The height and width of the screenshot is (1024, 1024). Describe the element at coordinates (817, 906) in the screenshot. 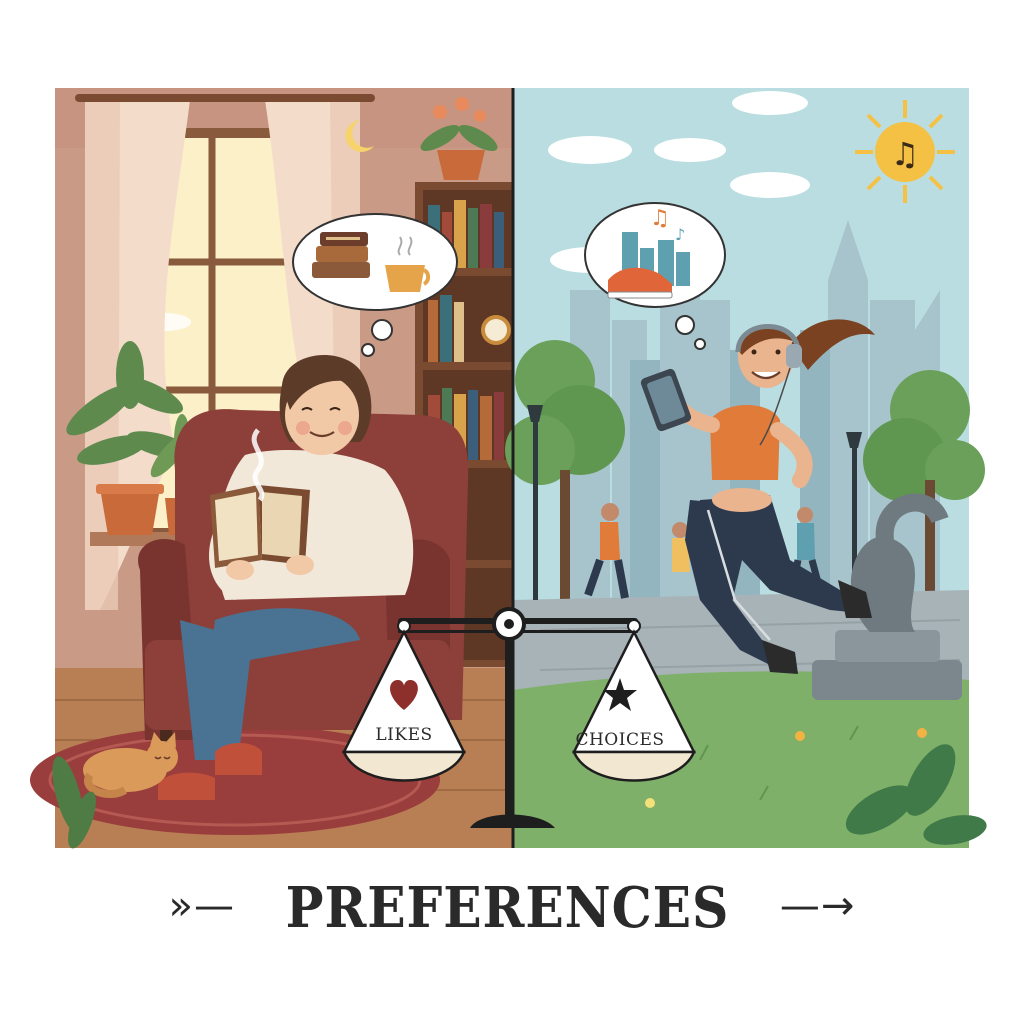

I see `right-arrow-ornament: —→` at that location.